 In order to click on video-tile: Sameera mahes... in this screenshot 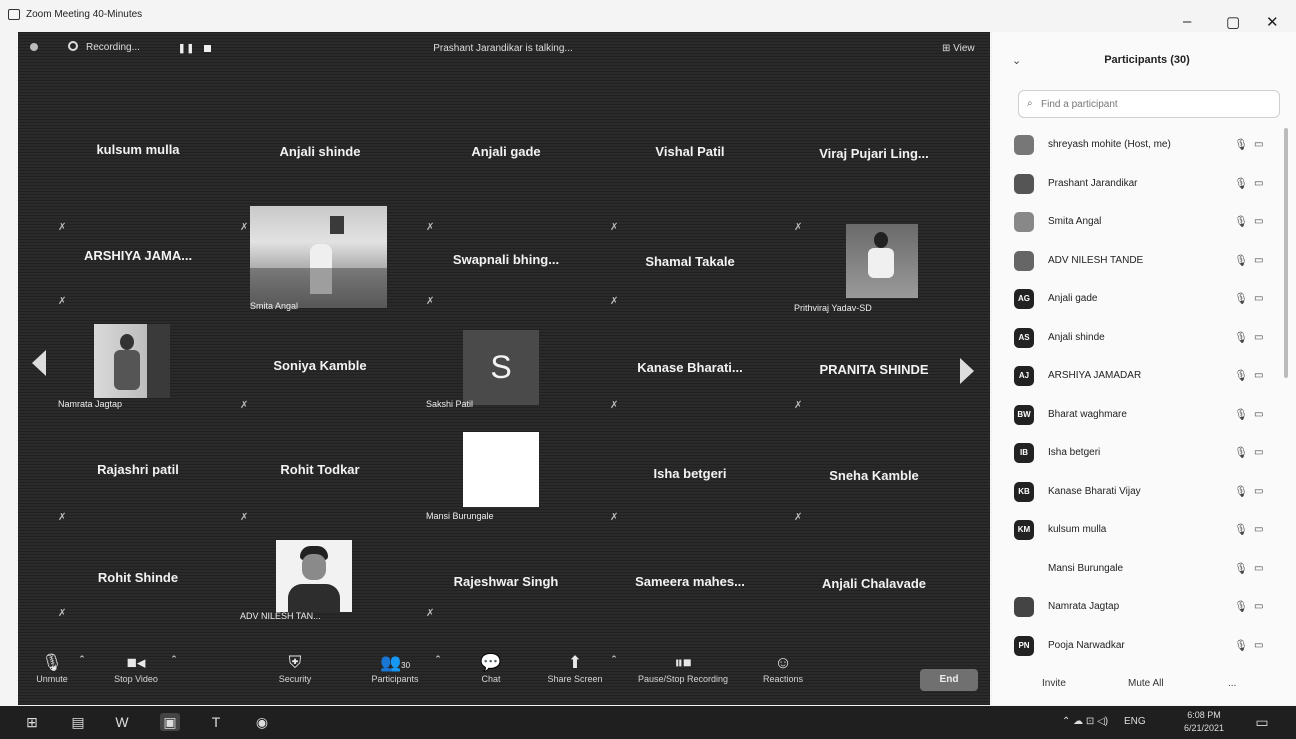, I will do `click(690, 594)`.